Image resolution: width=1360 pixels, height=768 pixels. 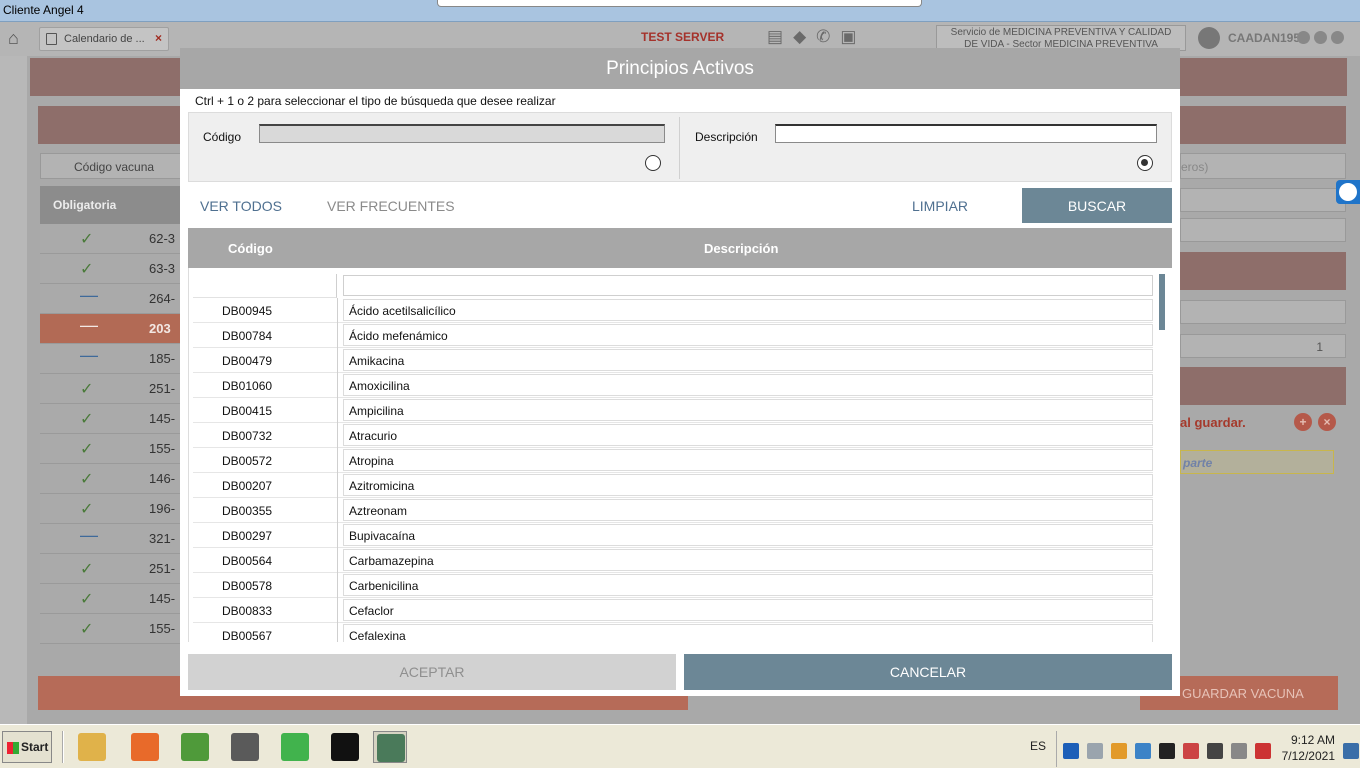 I want to click on scrollbar-thumb, so click(x=1162, y=302).